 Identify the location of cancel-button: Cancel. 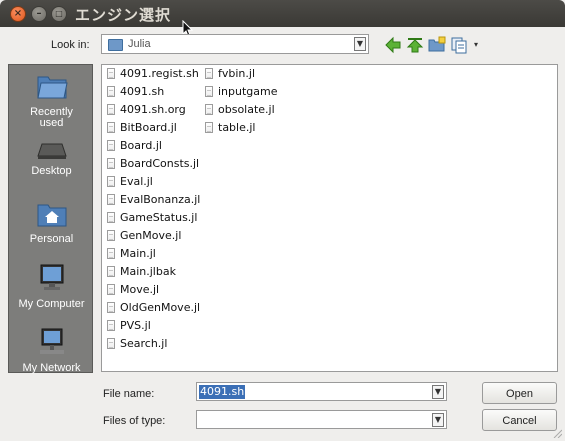
(519, 420).